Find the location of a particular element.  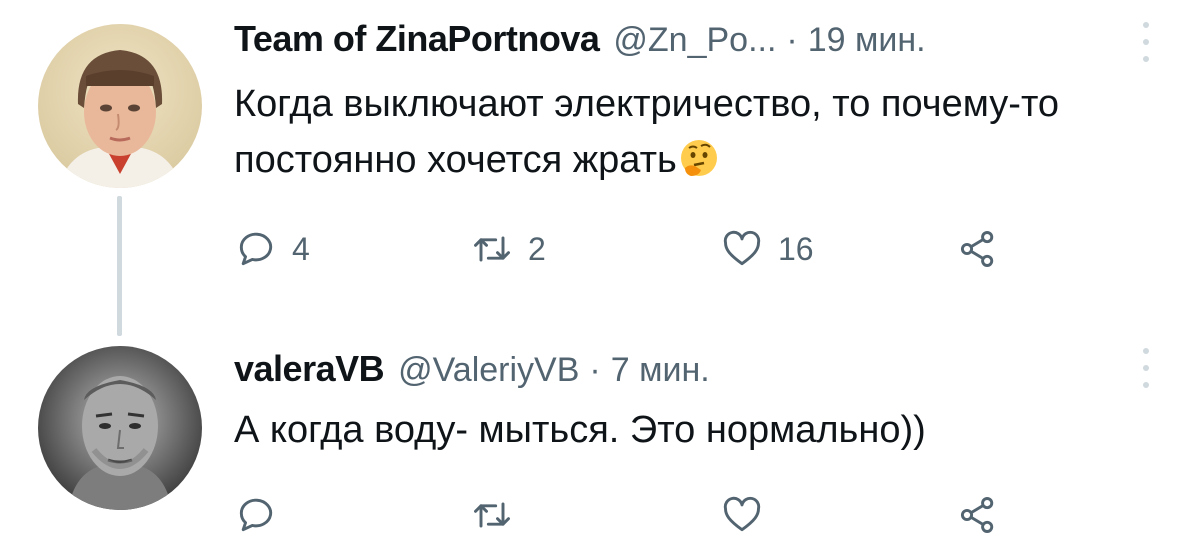

reply-count: 4 is located at coordinates (301, 248).